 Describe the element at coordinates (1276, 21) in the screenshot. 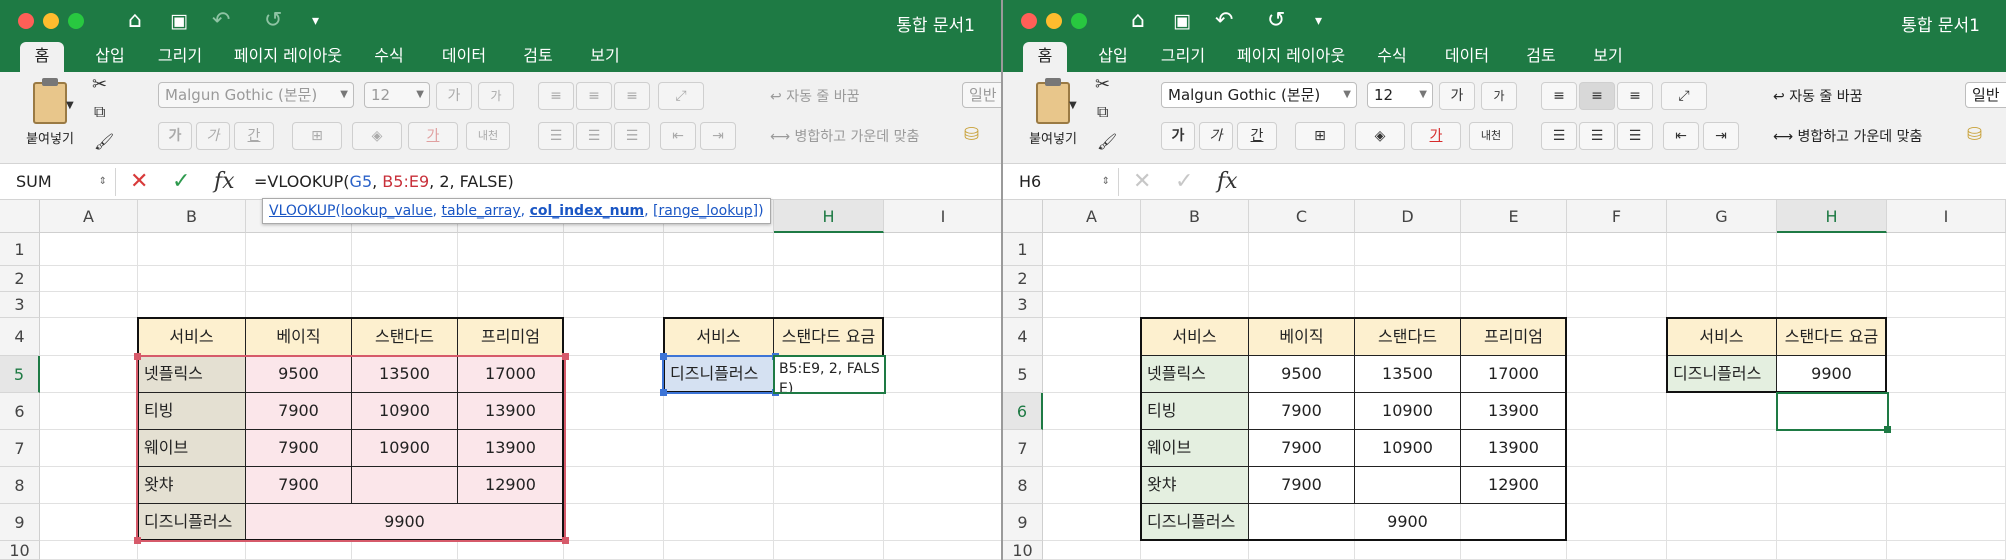

I see `redo-icon: ↺` at that location.